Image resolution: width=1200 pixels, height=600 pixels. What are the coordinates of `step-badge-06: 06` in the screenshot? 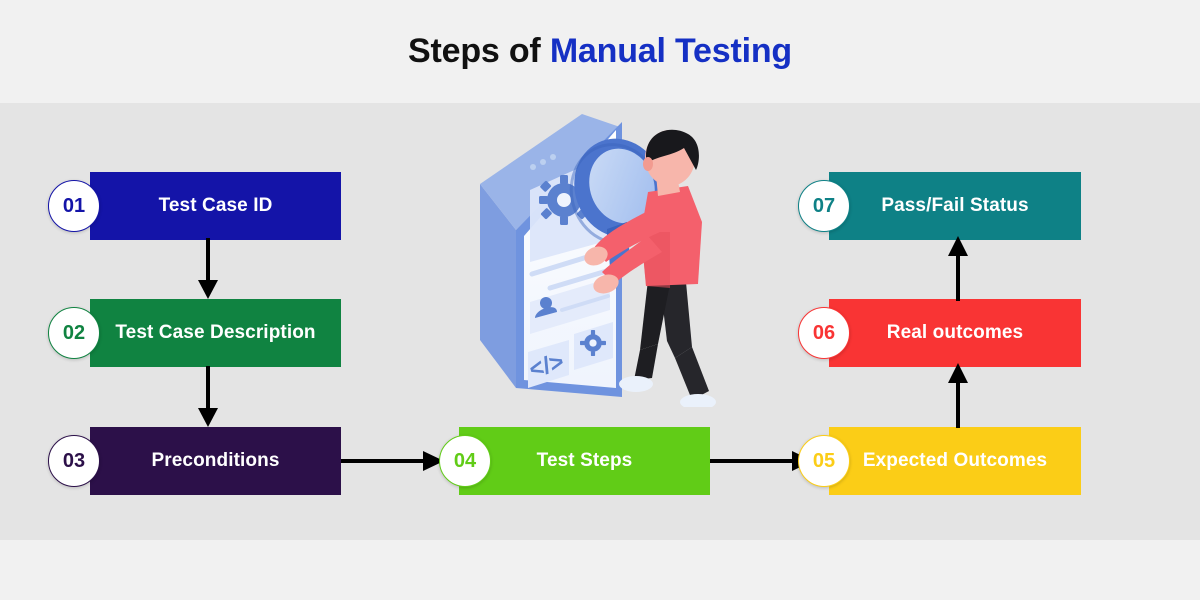 It's located at (824, 333).